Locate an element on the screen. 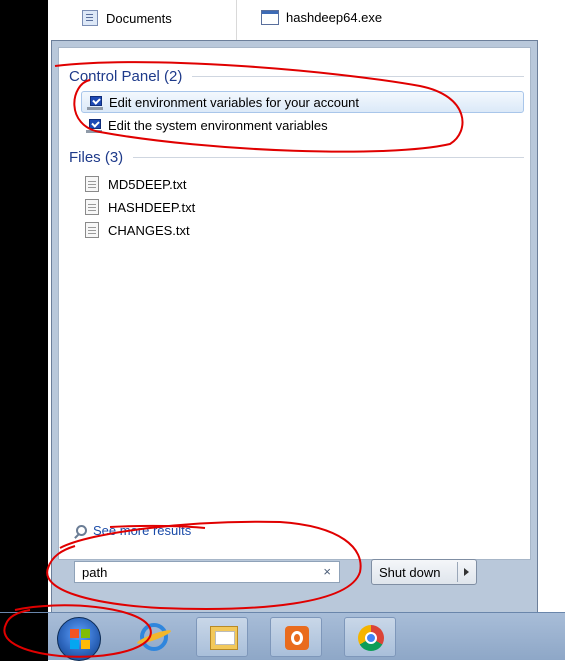 This screenshot has width=565, height=661. media-player-icon is located at coordinates (297, 638).